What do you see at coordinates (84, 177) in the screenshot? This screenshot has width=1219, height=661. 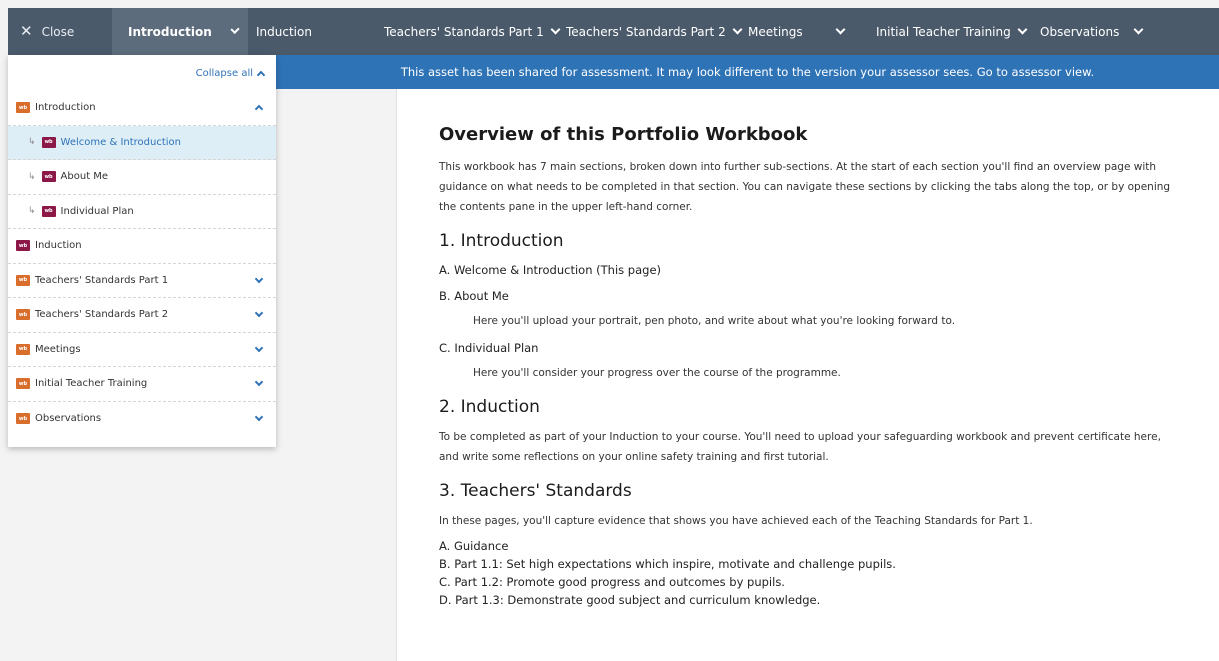 I see `sidebar-item-label: About Me` at bounding box center [84, 177].